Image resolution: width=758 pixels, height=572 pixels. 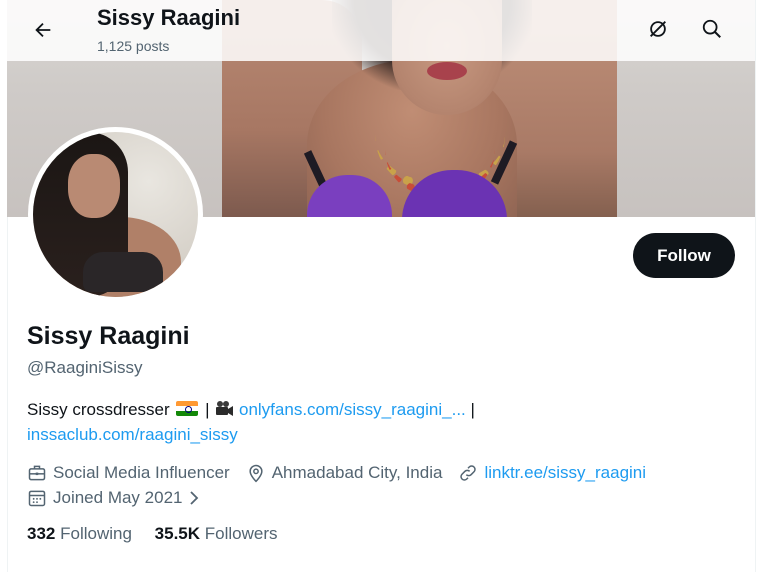 I want to click on followers-link: 35.5K Followers, so click(x=216, y=533).